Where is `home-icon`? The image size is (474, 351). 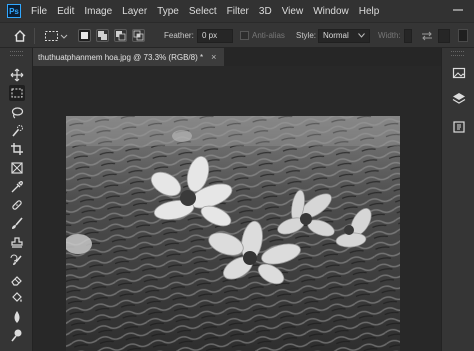
home-icon is located at coordinates (20, 35).